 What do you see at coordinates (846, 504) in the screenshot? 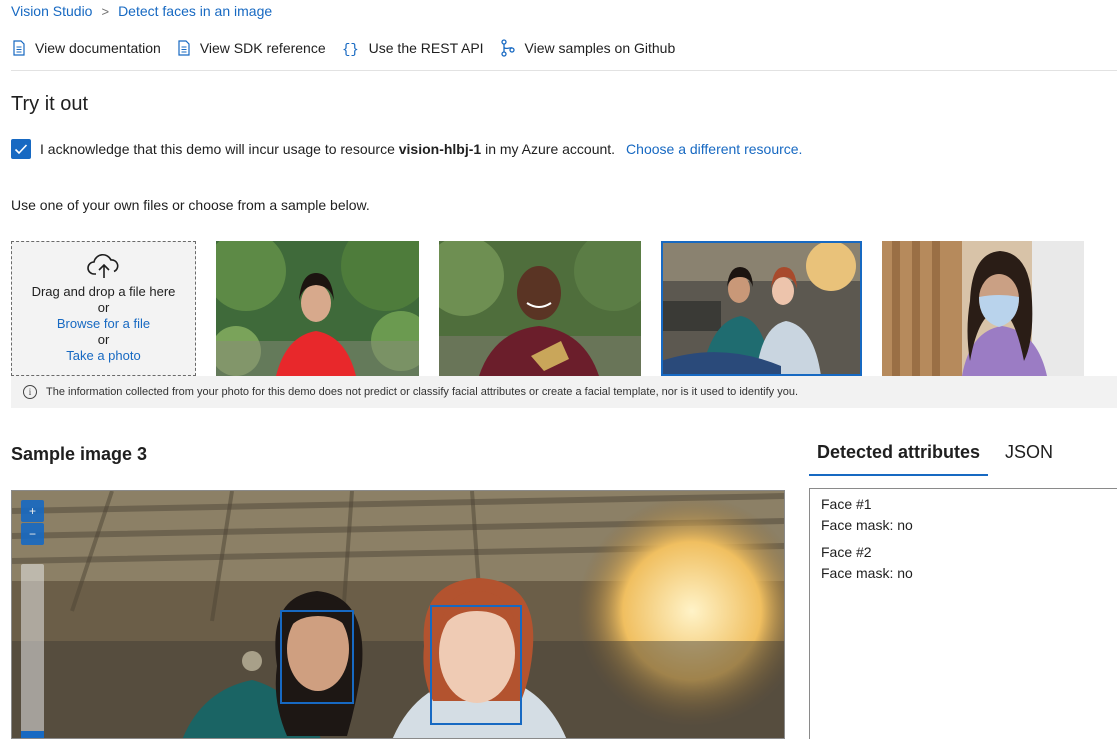
I see `face-label: Face #1` at bounding box center [846, 504].